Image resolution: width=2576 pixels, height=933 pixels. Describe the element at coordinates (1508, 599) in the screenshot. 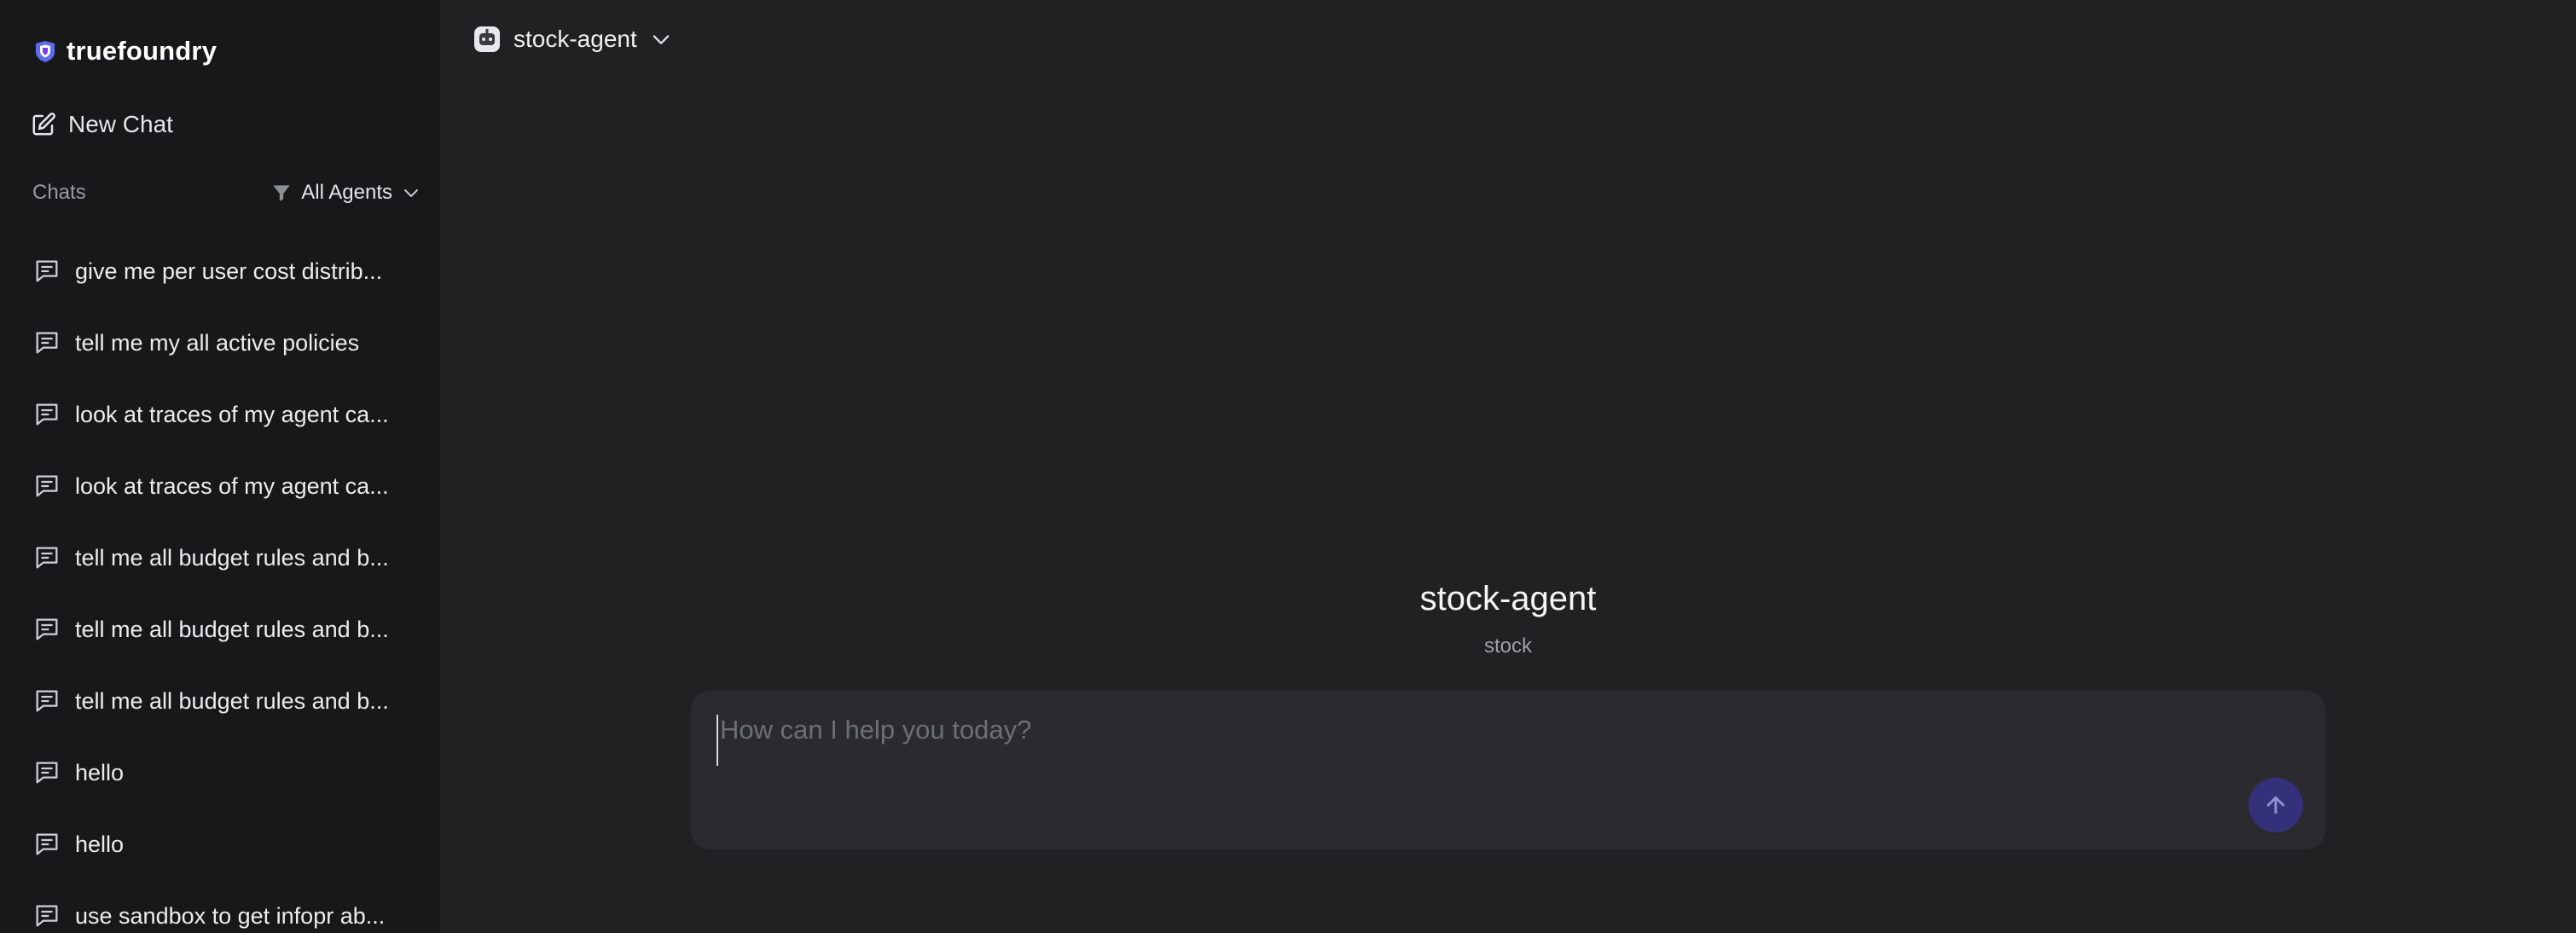

I see `agent-title: stock-agent` at that location.